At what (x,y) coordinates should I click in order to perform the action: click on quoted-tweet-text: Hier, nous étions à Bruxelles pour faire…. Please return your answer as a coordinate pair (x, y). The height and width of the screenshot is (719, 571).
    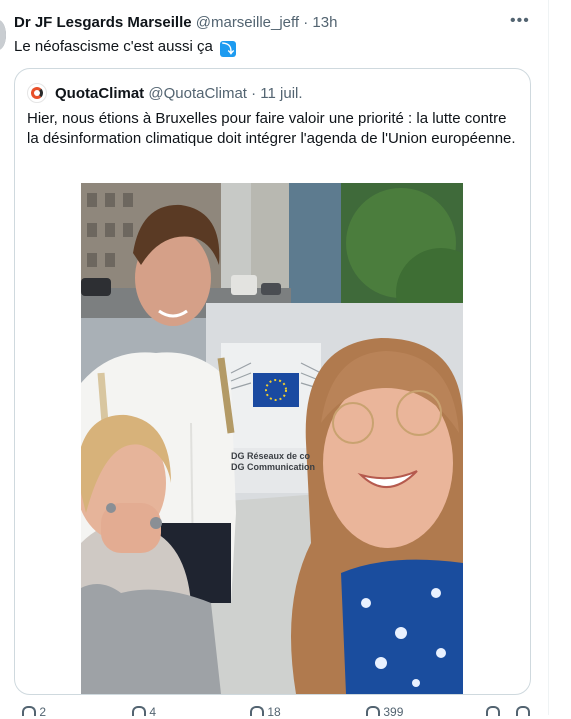
    Looking at the image, I should click on (271, 128).